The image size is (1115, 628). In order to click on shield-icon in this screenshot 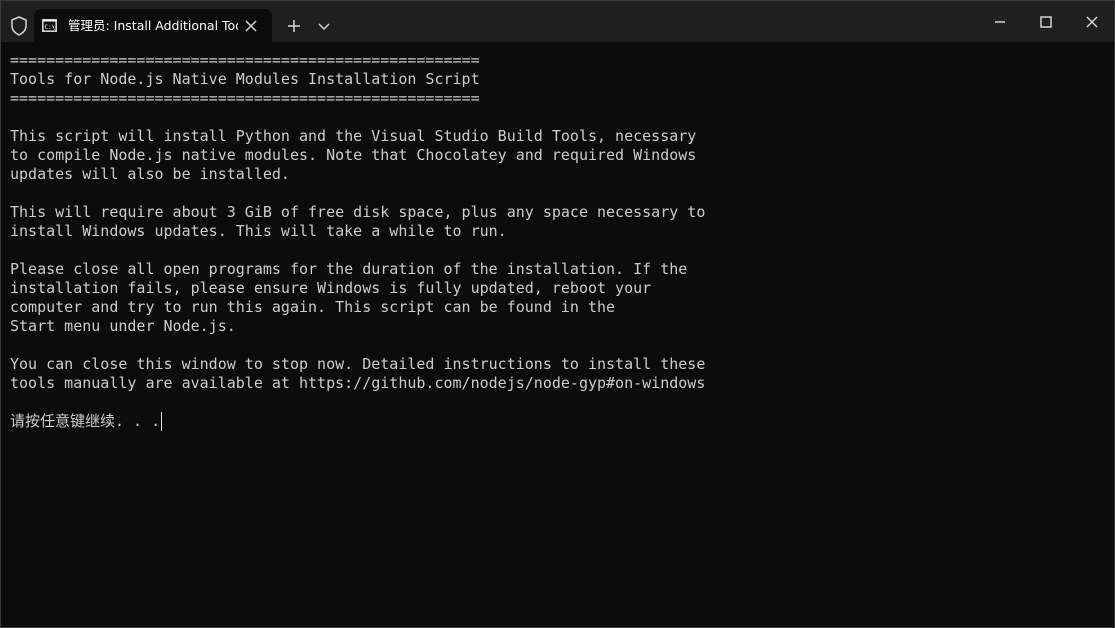, I will do `click(19, 26)`.